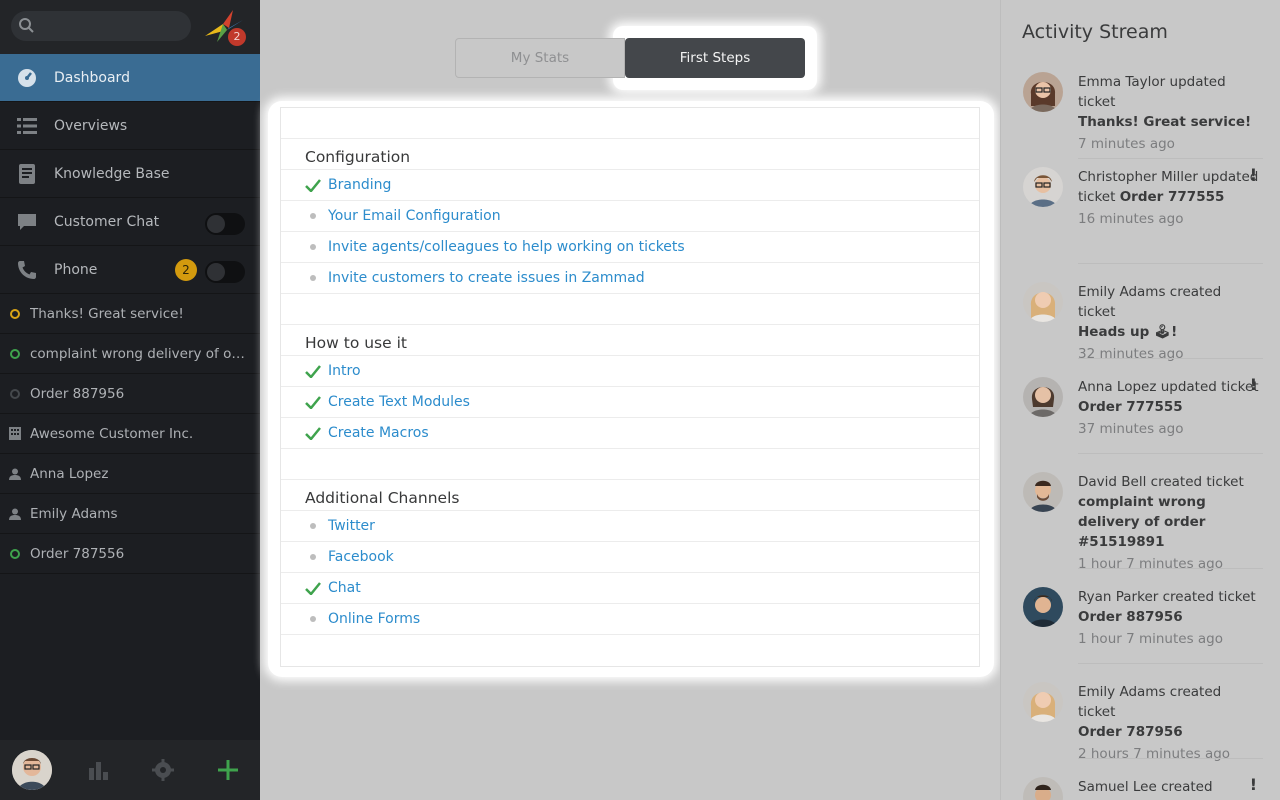 Image resolution: width=1280 pixels, height=800 pixels. I want to click on nav-knowledge-base: Knowledge Base, so click(130, 174).